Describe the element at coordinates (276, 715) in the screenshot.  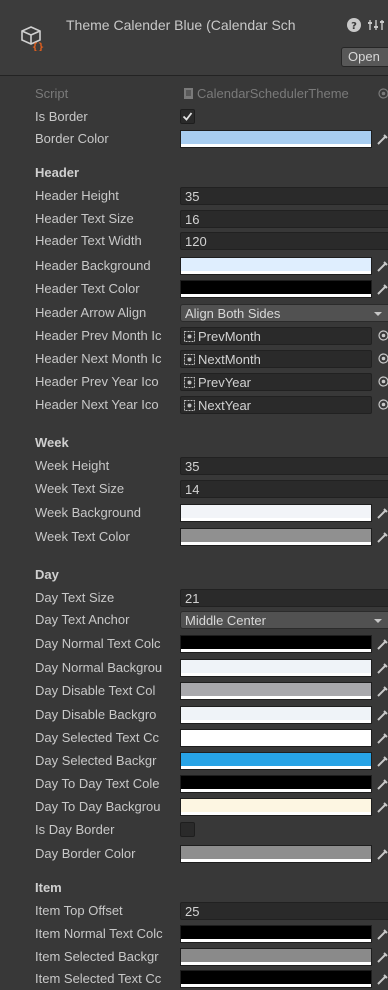
I see `day-disable-background-swatch` at that location.